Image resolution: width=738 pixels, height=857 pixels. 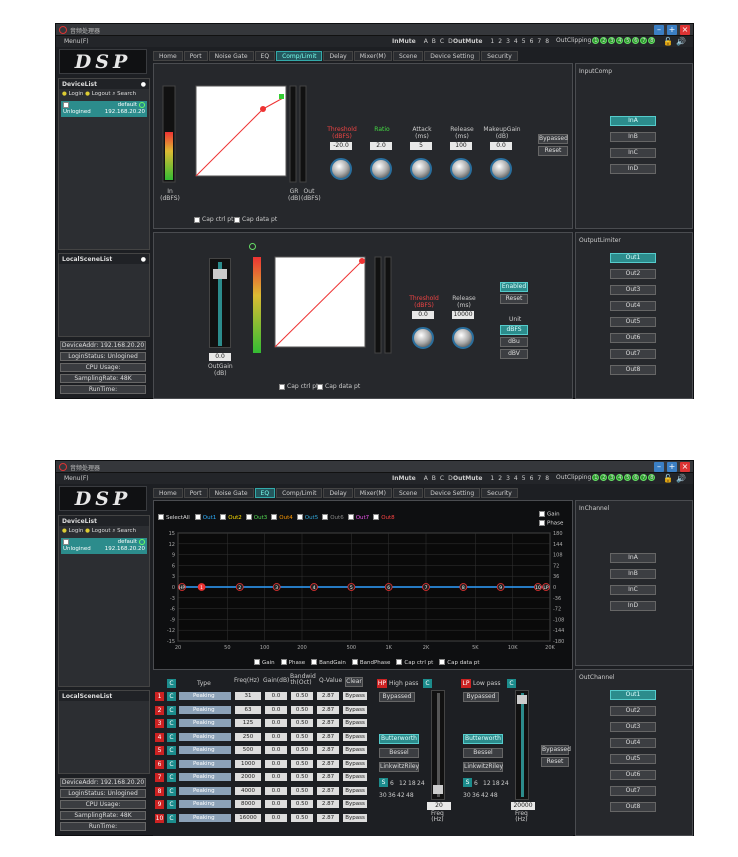 What do you see at coordinates (338, 56) in the screenshot?
I see `tab-delay: Delay` at bounding box center [338, 56].